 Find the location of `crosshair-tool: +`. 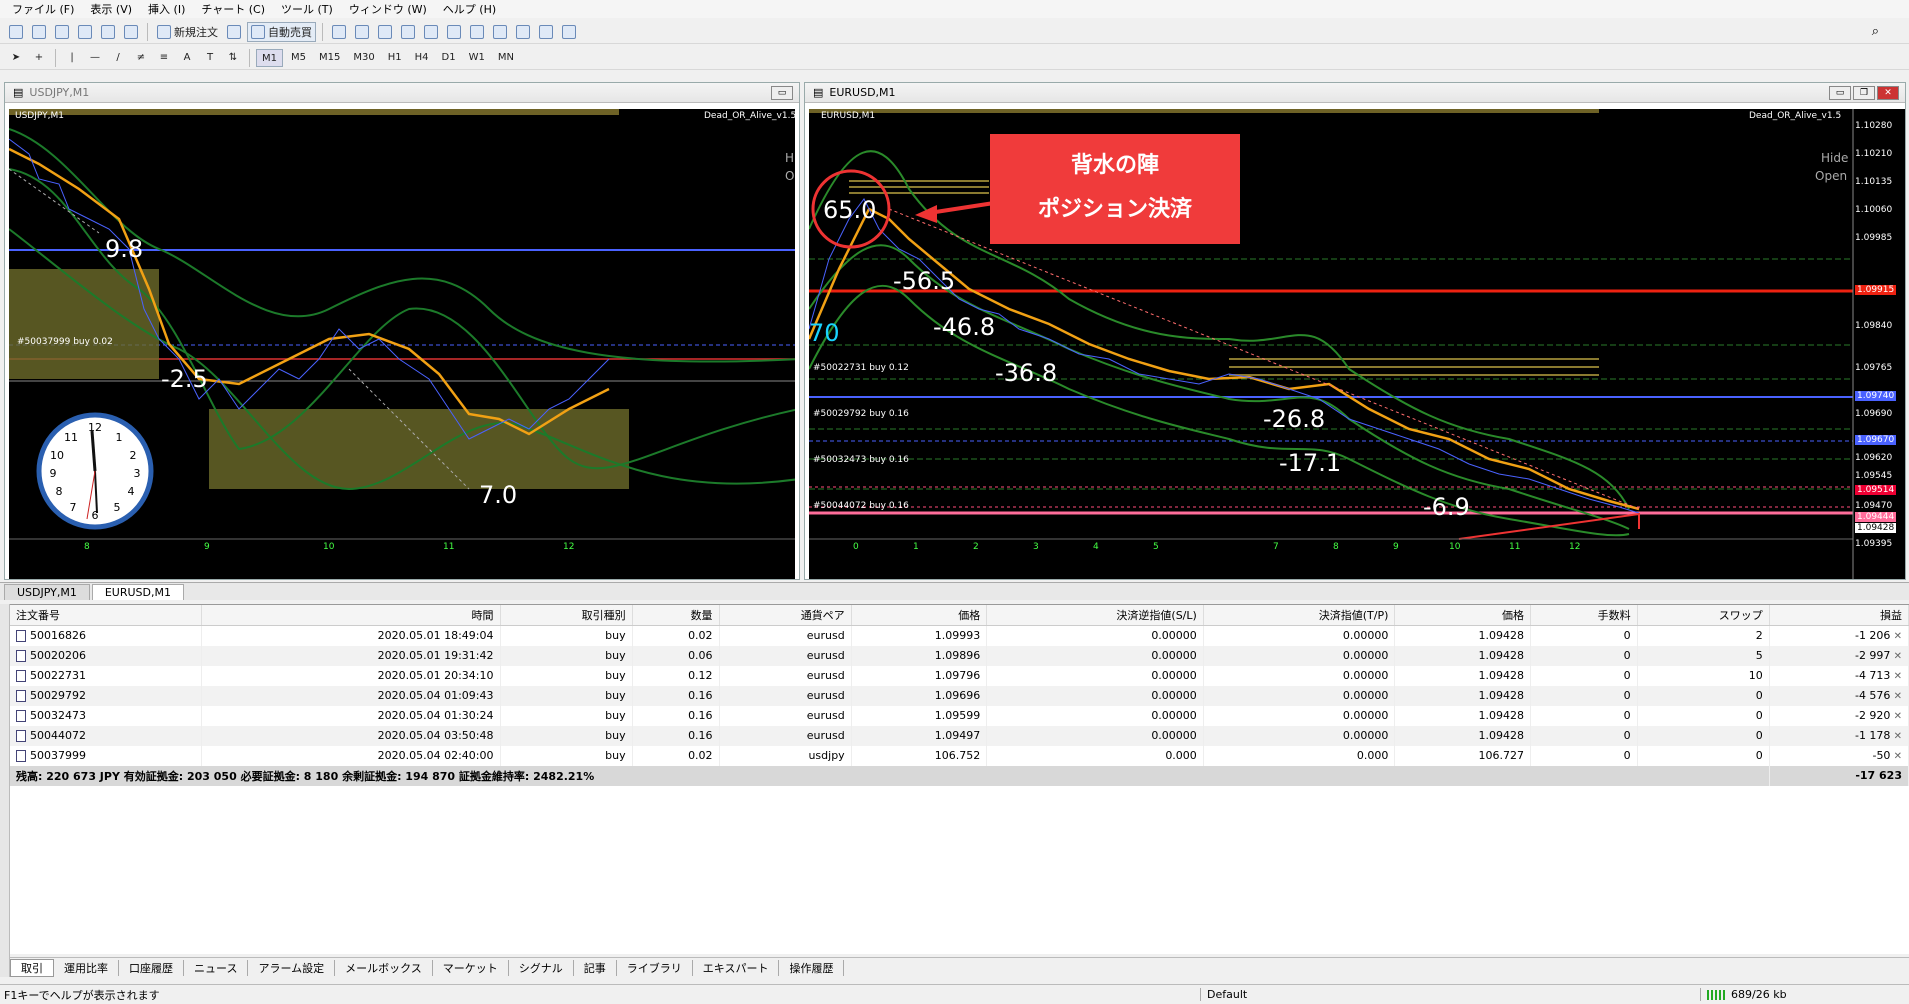

crosshair-tool: + is located at coordinates (39, 58).